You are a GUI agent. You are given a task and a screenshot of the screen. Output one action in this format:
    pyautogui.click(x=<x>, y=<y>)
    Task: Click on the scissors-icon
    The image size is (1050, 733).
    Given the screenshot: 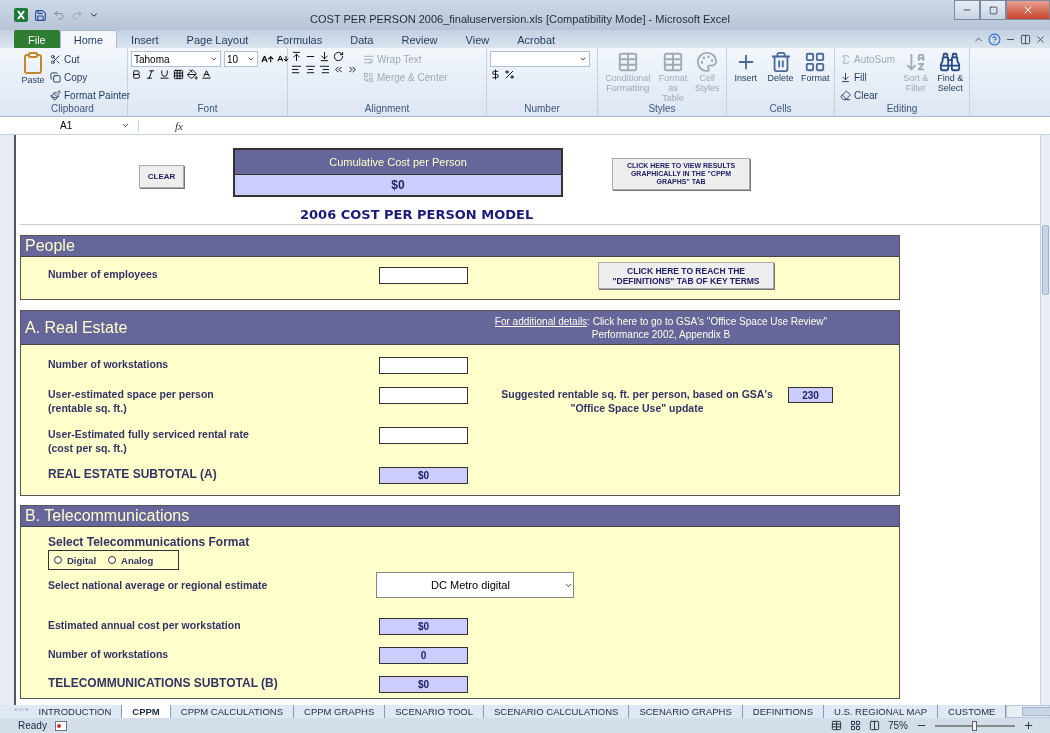 What is the action you would take?
    pyautogui.click(x=55, y=59)
    